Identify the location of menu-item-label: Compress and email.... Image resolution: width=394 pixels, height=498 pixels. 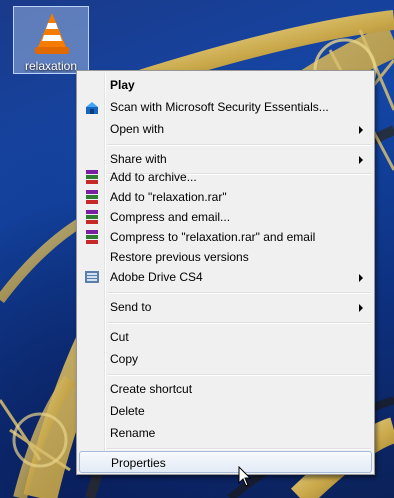
(170, 217).